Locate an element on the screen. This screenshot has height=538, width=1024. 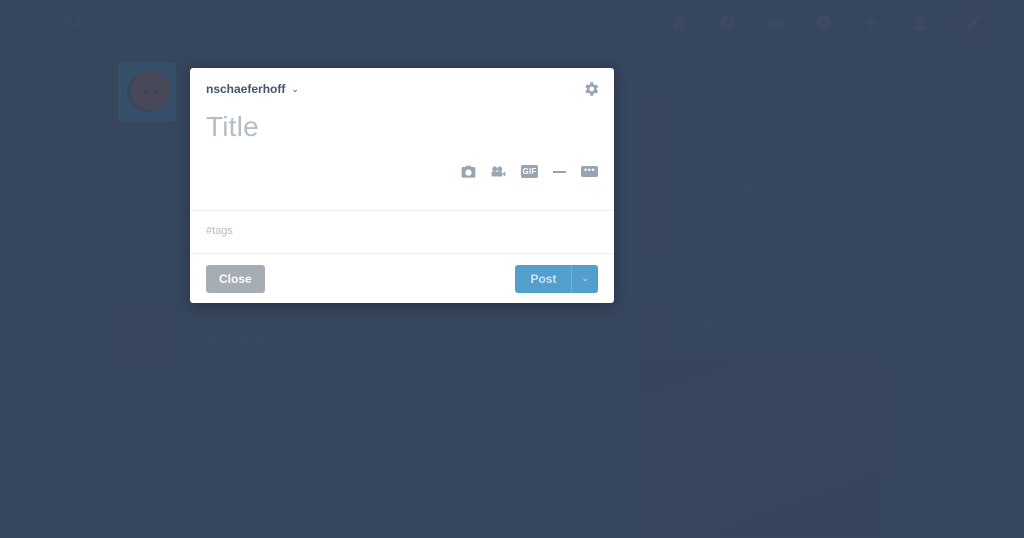
media-toolbar: GIF ••• is located at coordinates (529, 171).